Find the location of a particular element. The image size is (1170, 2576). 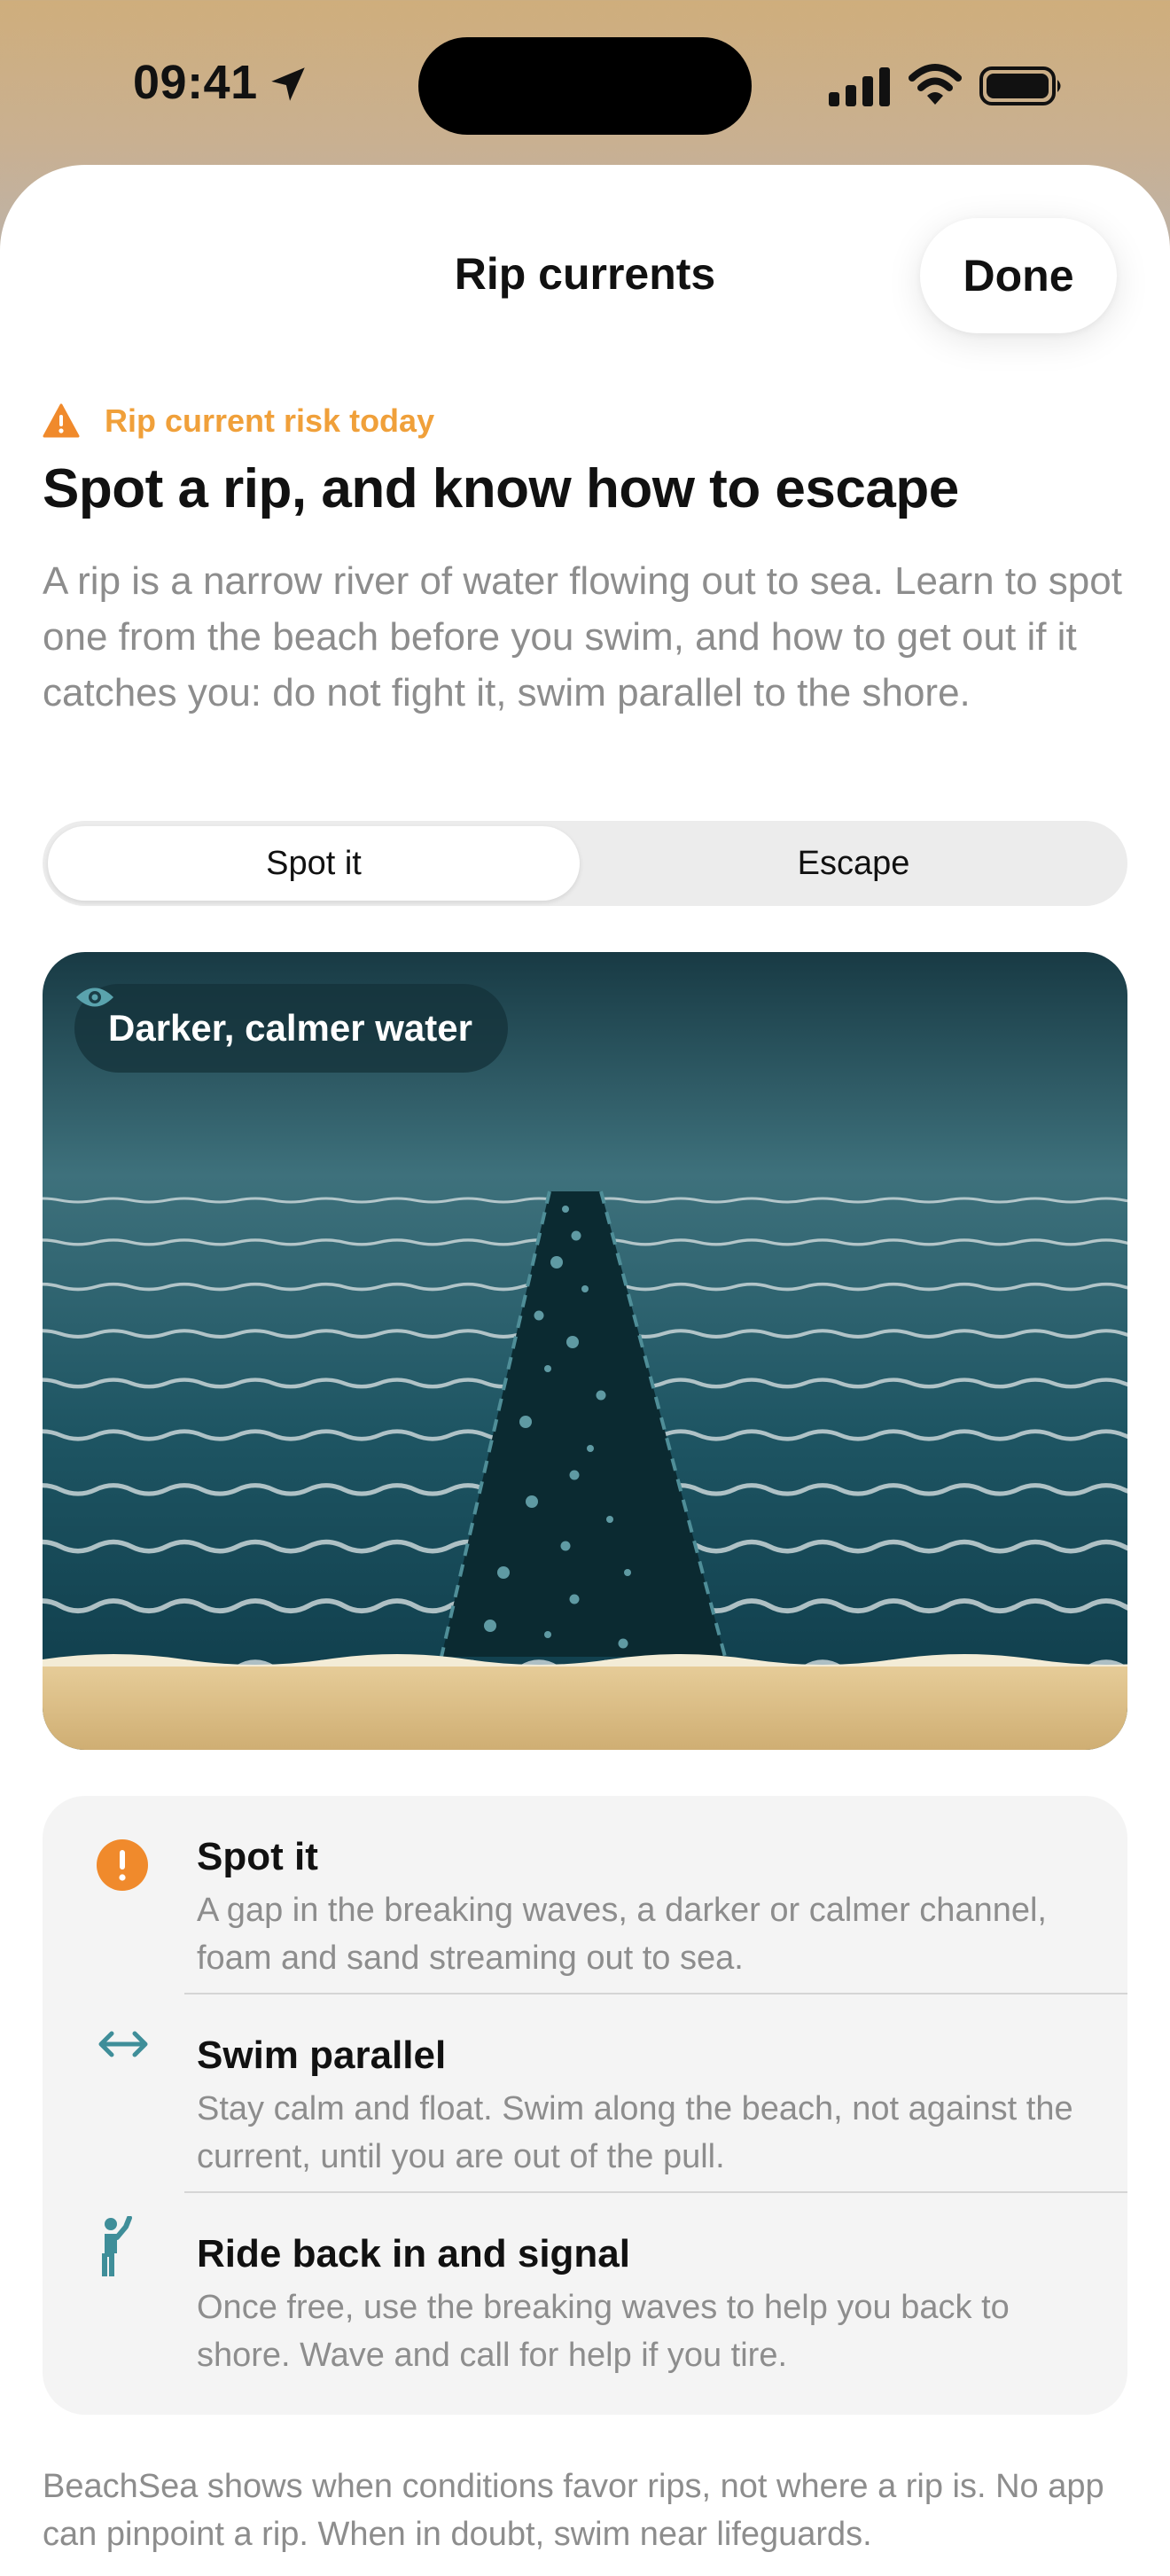

wifi-icon is located at coordinates (935, 84).